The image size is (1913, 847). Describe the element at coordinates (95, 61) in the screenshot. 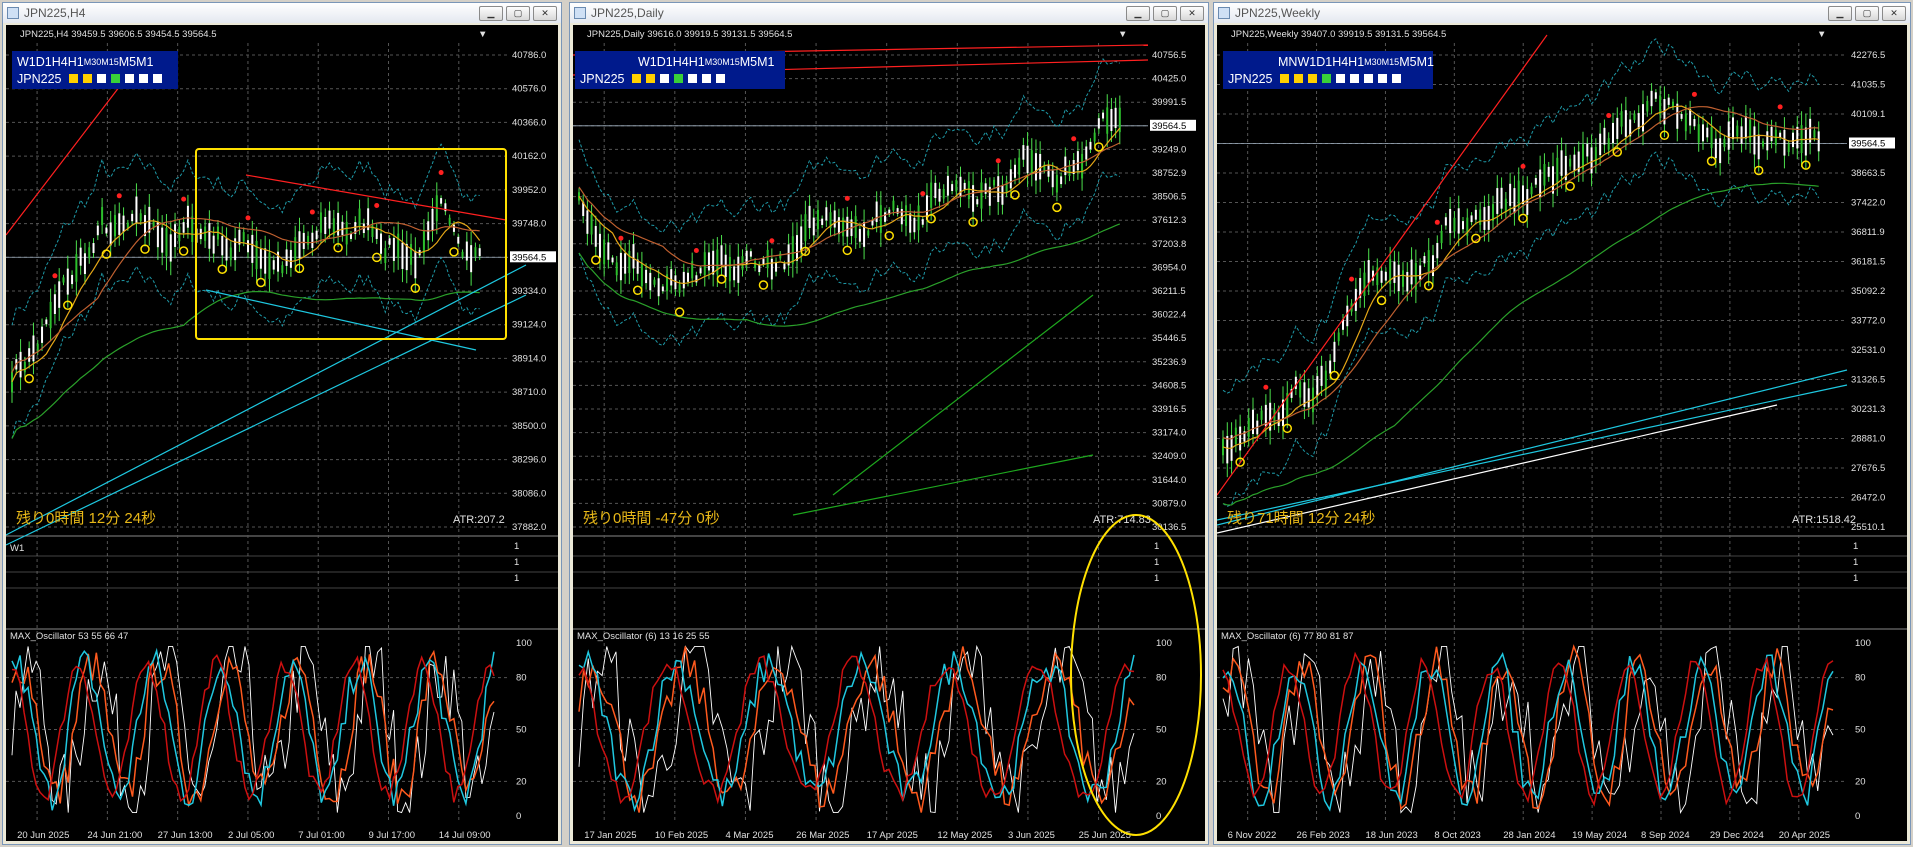

I see `timeframe-row: W1 D1 H4 H1 M30 M15 M5 M1` at that location.